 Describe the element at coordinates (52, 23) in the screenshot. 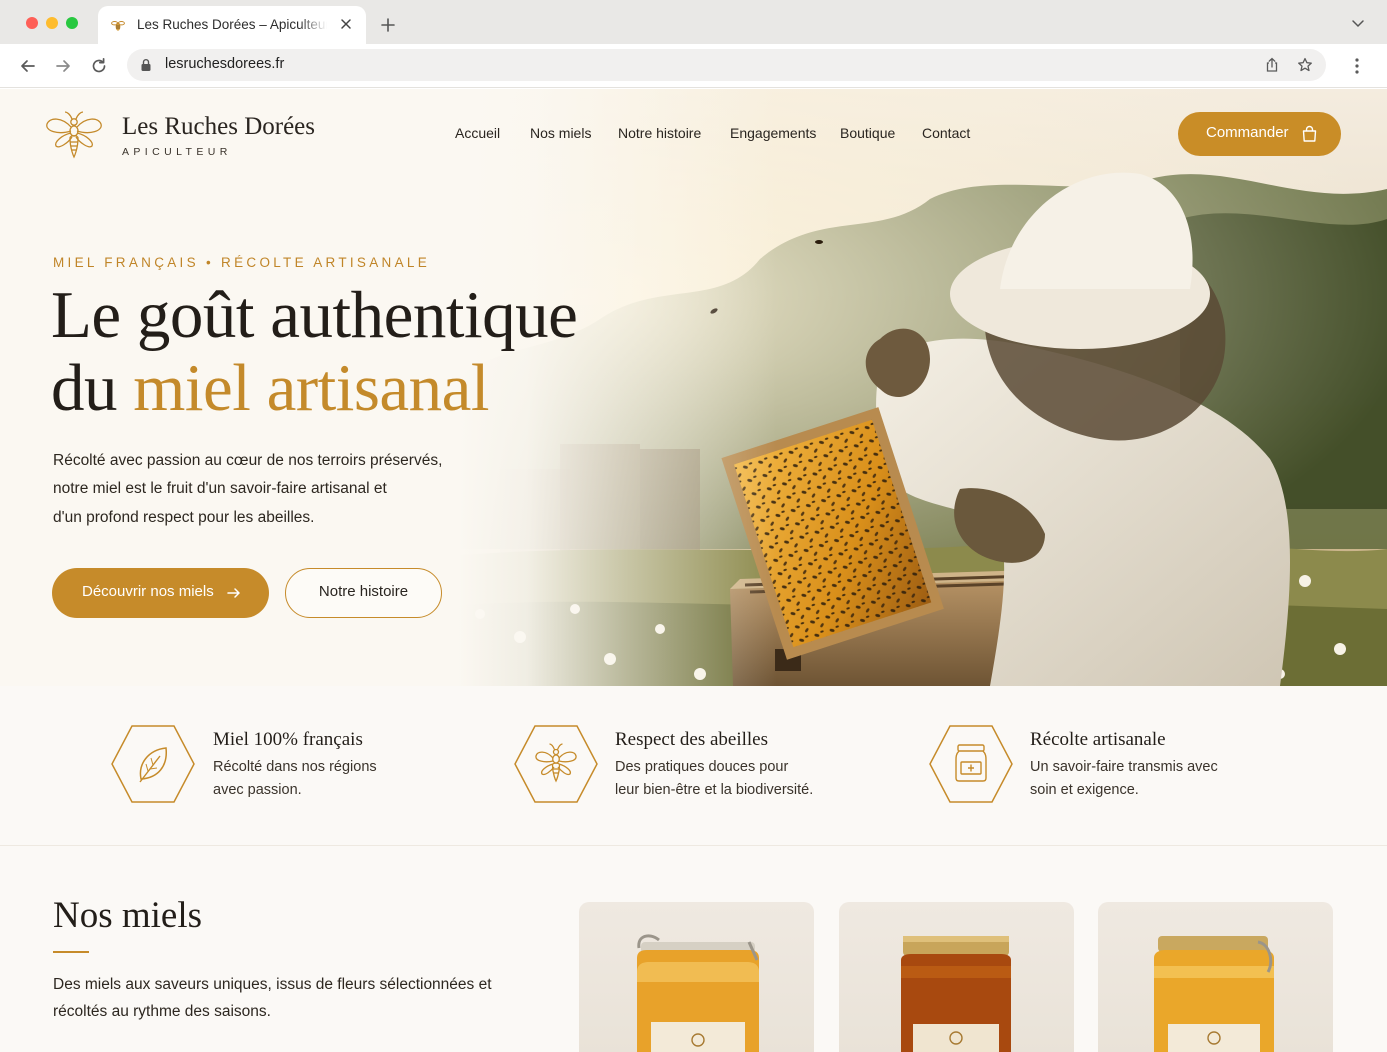

I see `minimize-window-button` at that location.